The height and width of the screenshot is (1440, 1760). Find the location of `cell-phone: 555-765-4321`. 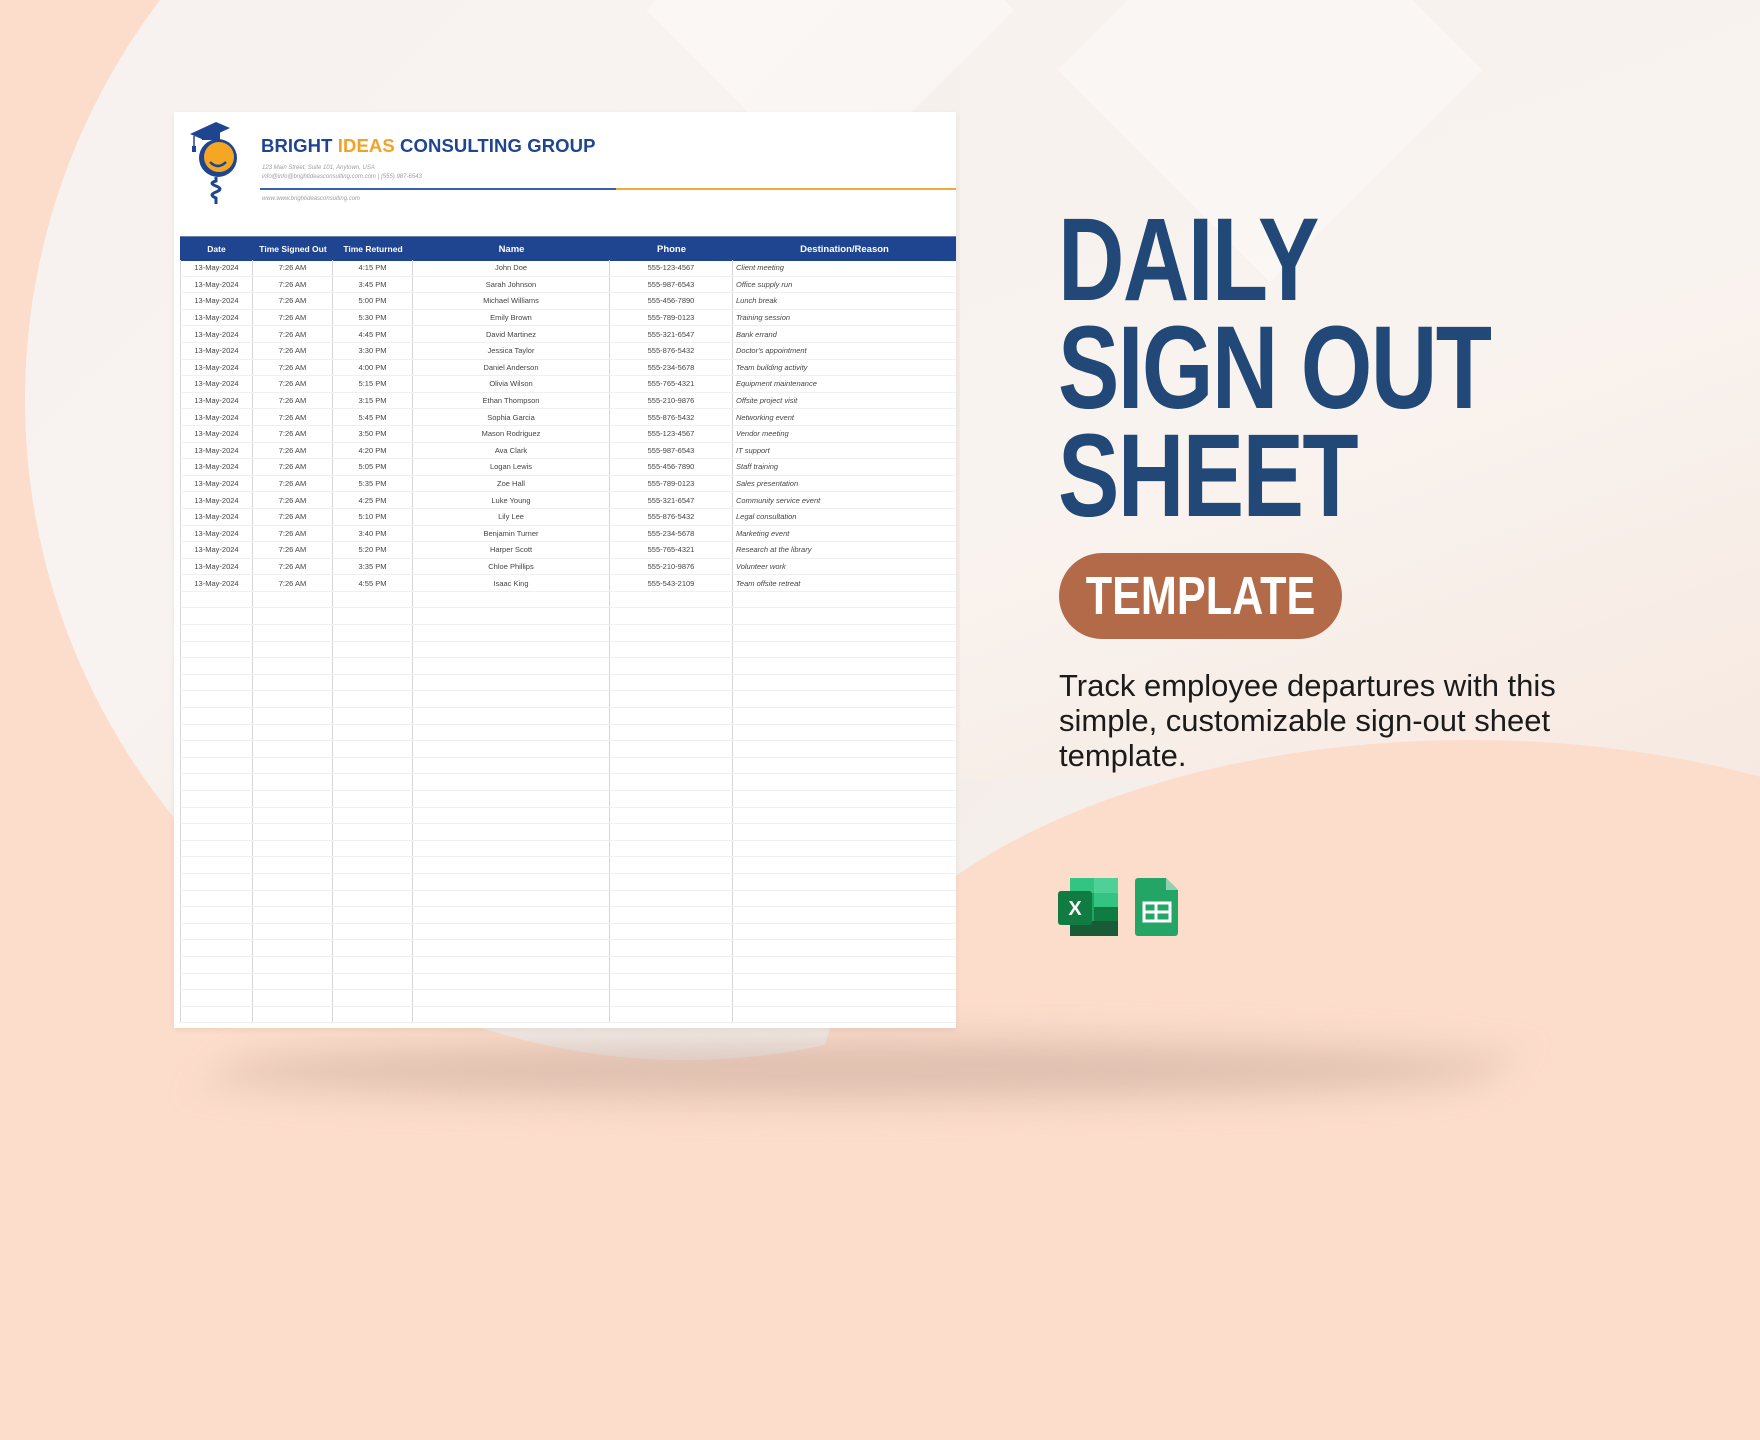

cell-phone: 555-765-4321 is located at coordinates (671, 384).